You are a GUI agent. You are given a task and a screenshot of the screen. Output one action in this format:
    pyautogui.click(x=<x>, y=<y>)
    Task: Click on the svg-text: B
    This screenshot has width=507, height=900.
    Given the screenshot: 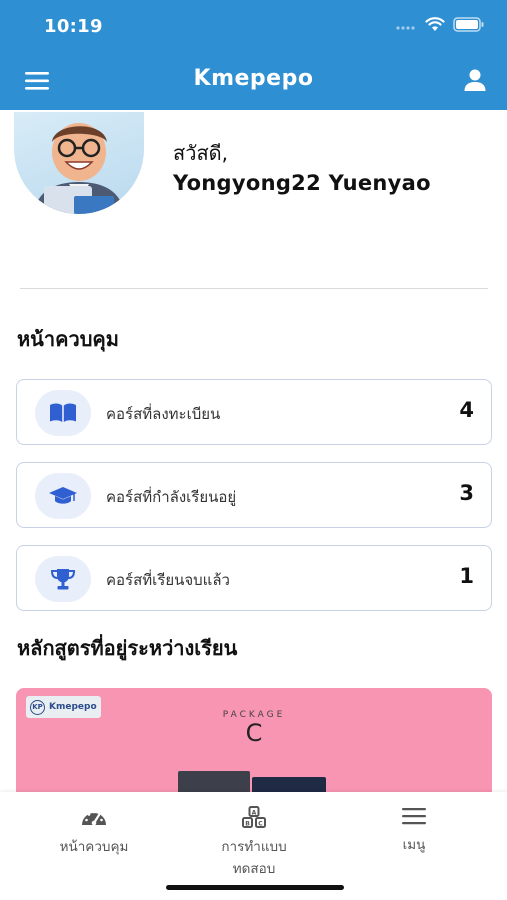 What is the action you would take?
    pyautogui.click(x=247, y=824)
    